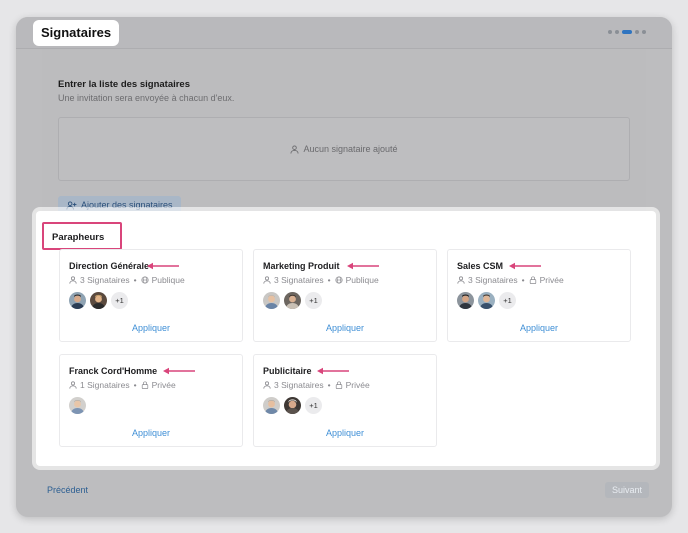  What do you see at coordinates (113, 371) in the screenshot?
I see `card-name: Franck Cord'Homme` at bounding box center [113, 371].